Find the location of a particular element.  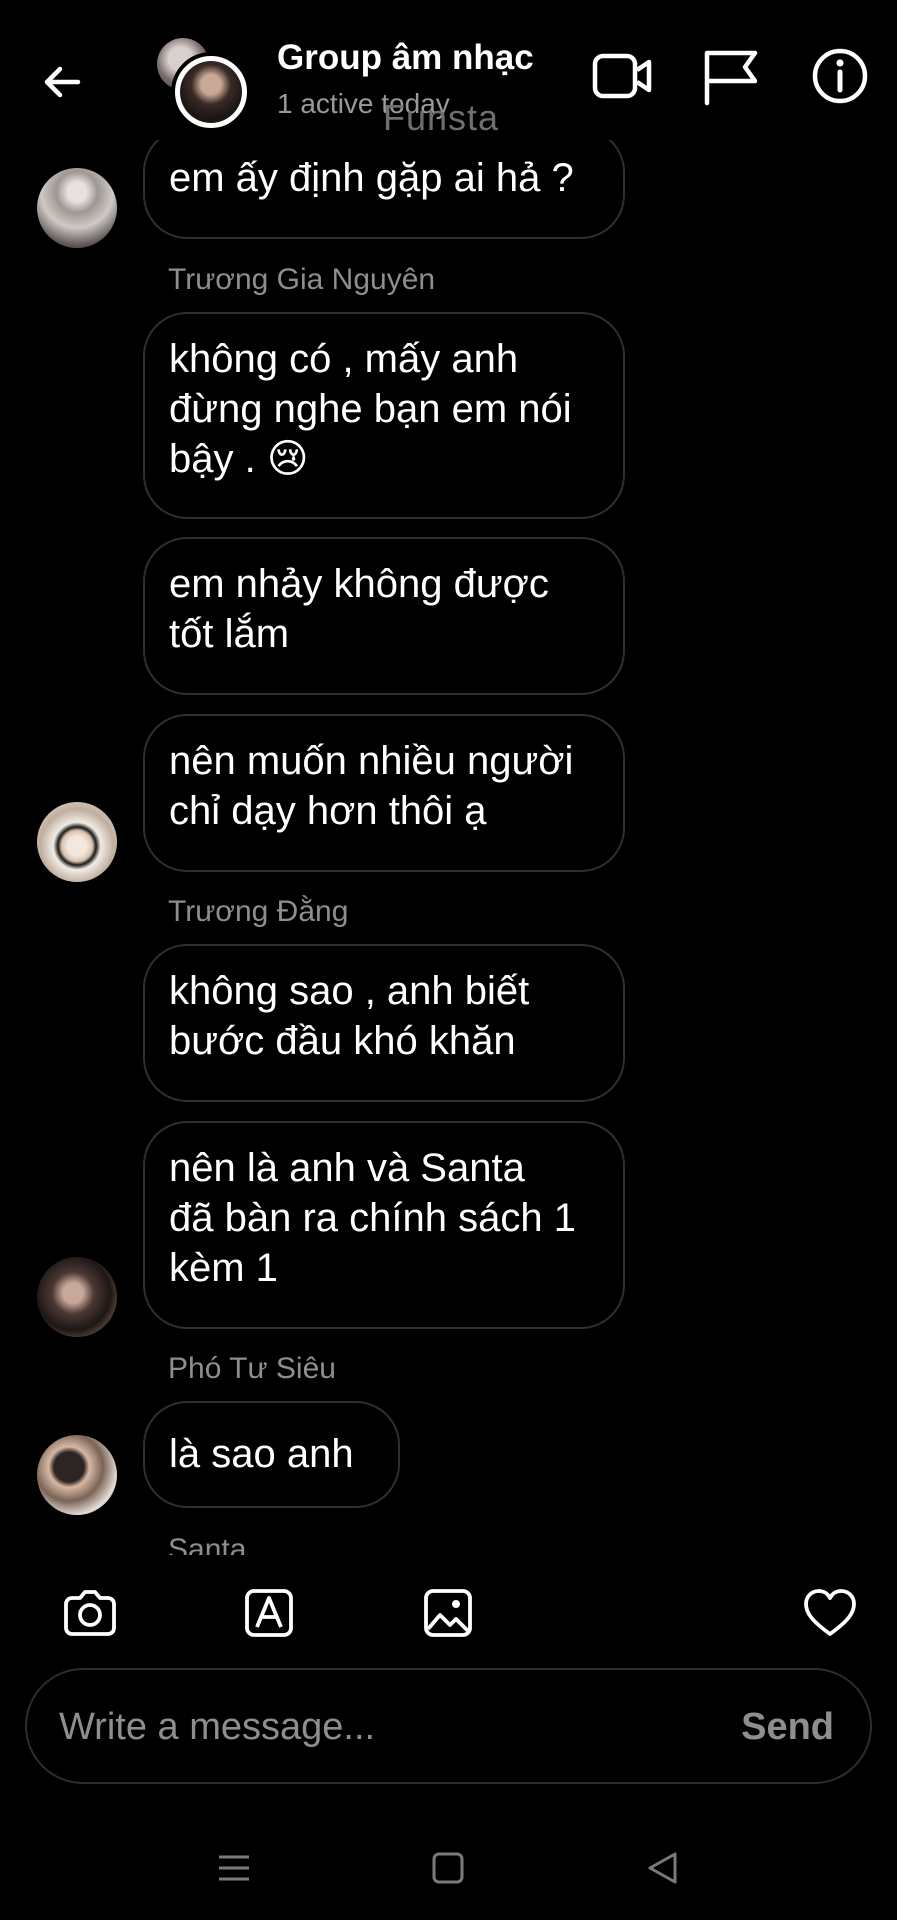

heart-icon is located at coordinates (830, 1612).